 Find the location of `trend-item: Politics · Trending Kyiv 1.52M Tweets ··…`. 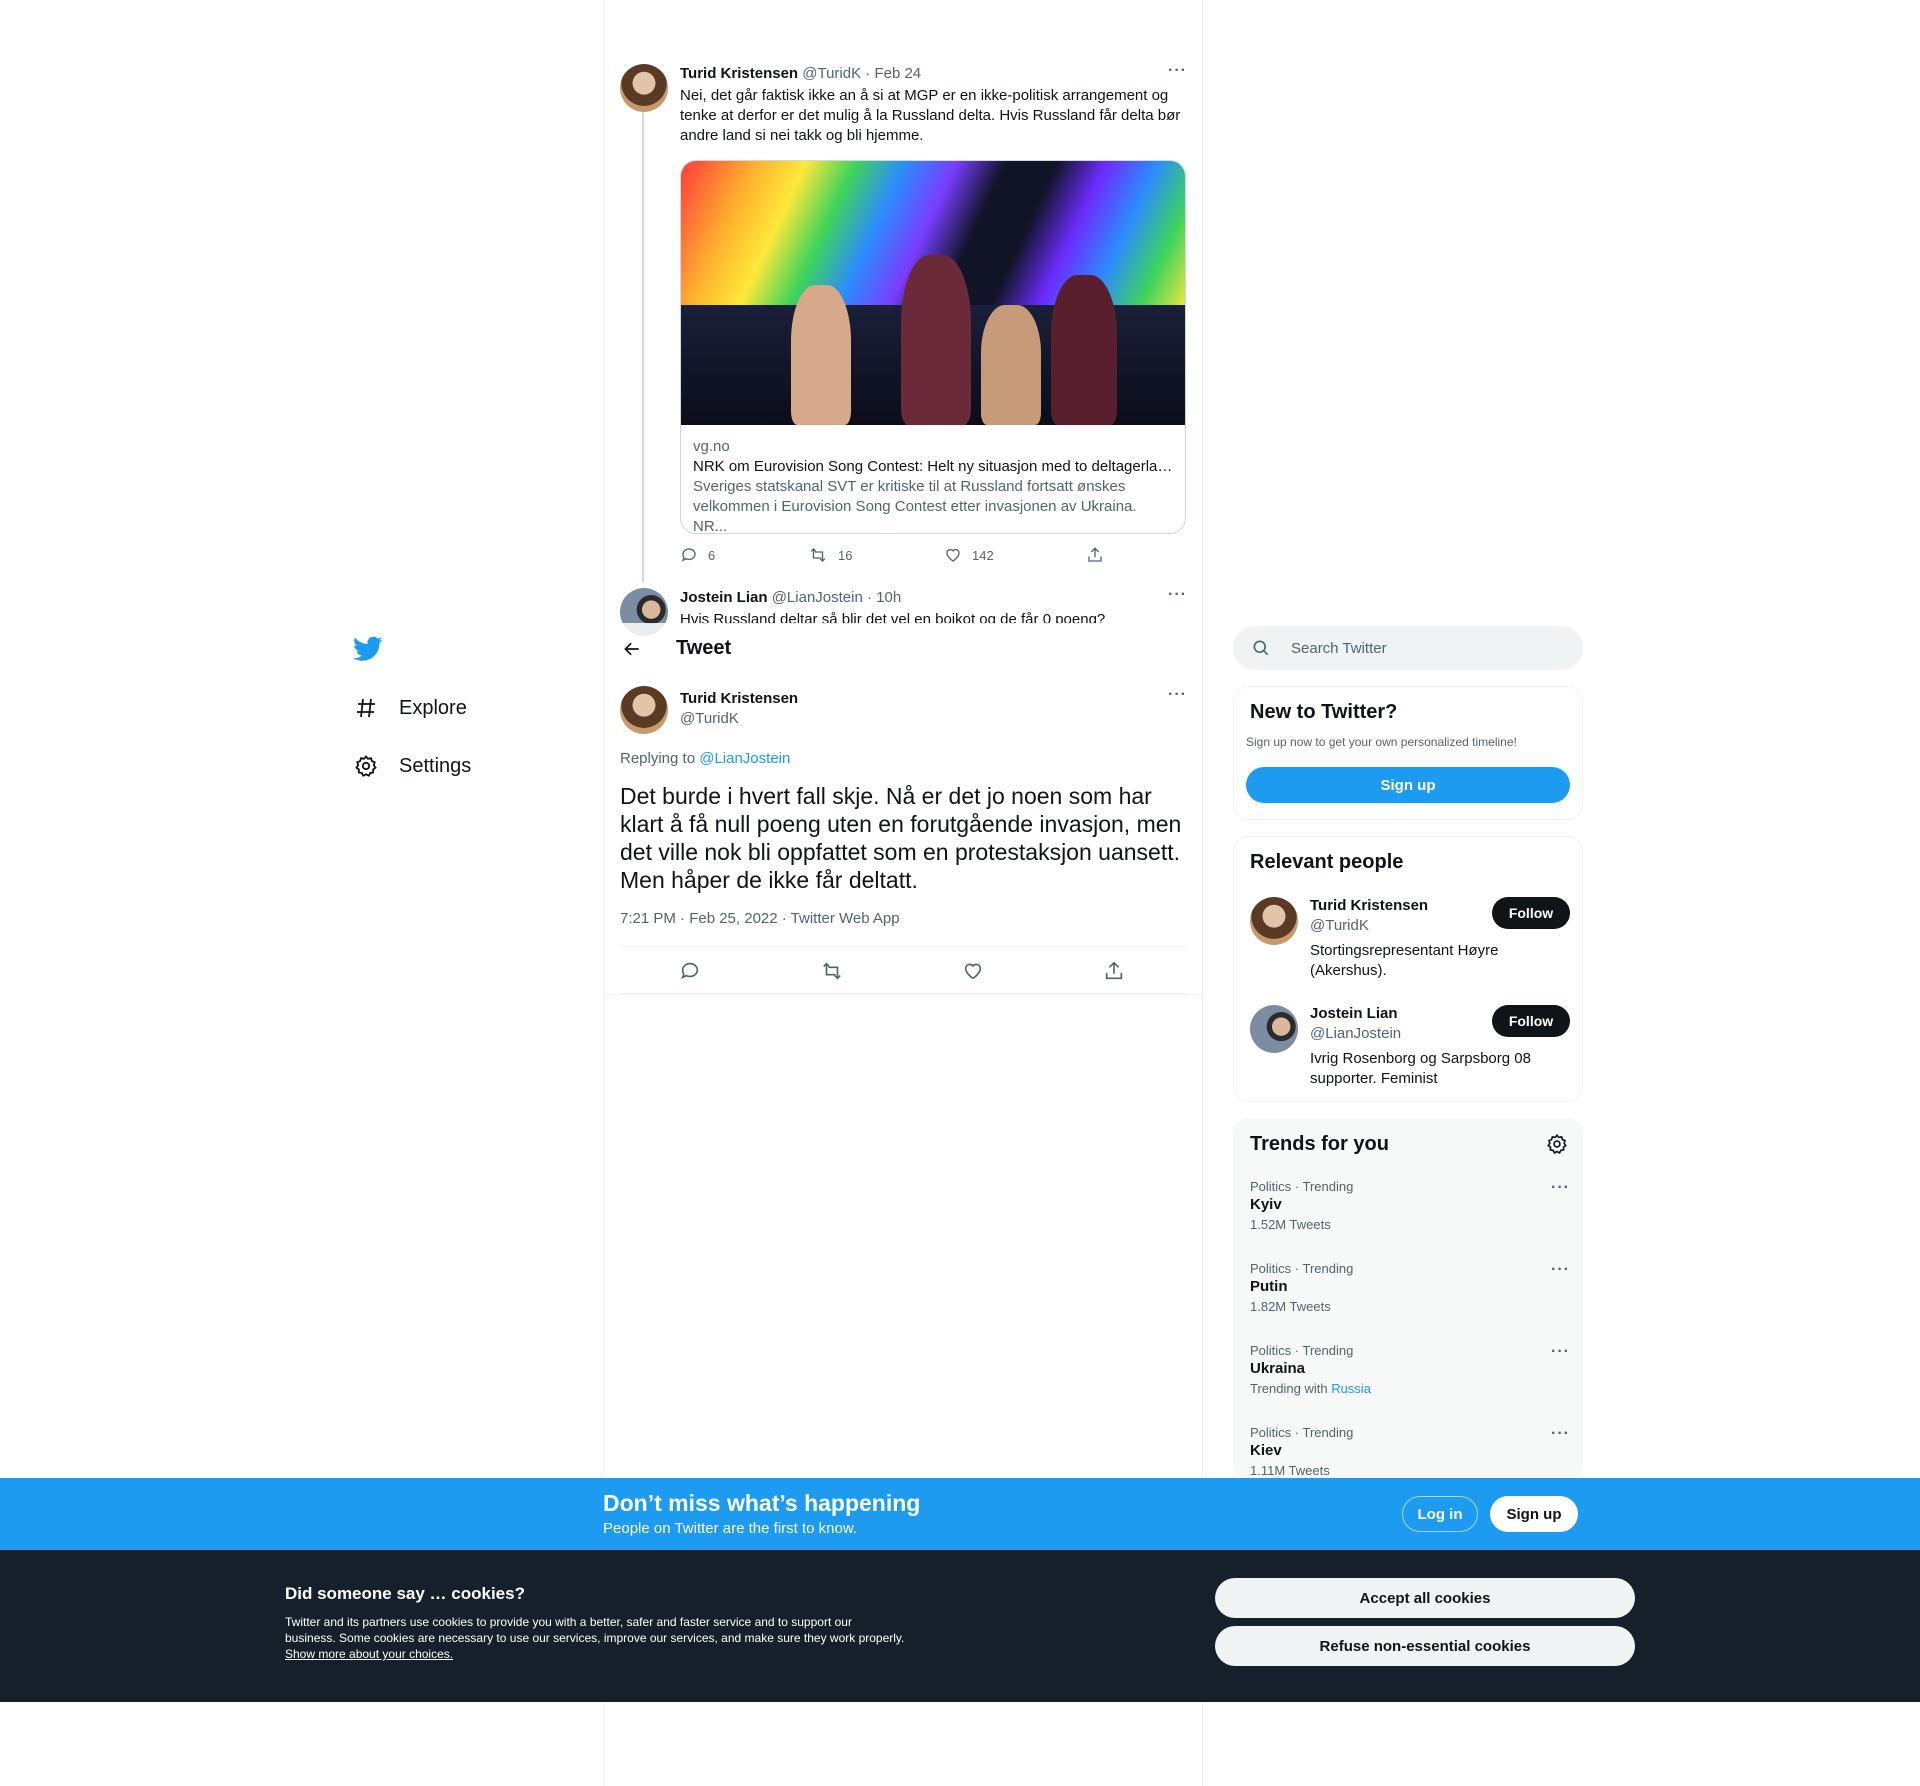

trend-item: Politics · Trending Kyiv 1.52M Tweets ··… is located at coordinates (1410, 1205).